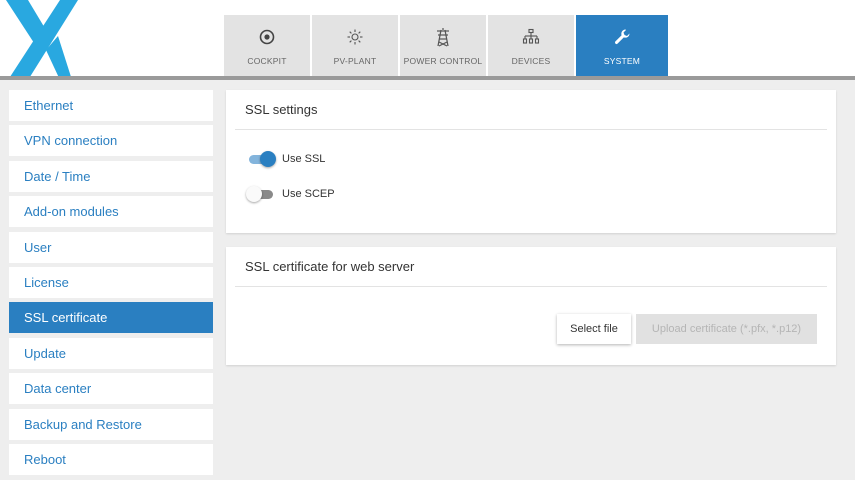 Image resolution: width=855 pixels, height=480 pixels. Describe the element at coordinates (355, 37) in the screenshot. I see `sun-icon` at that location.